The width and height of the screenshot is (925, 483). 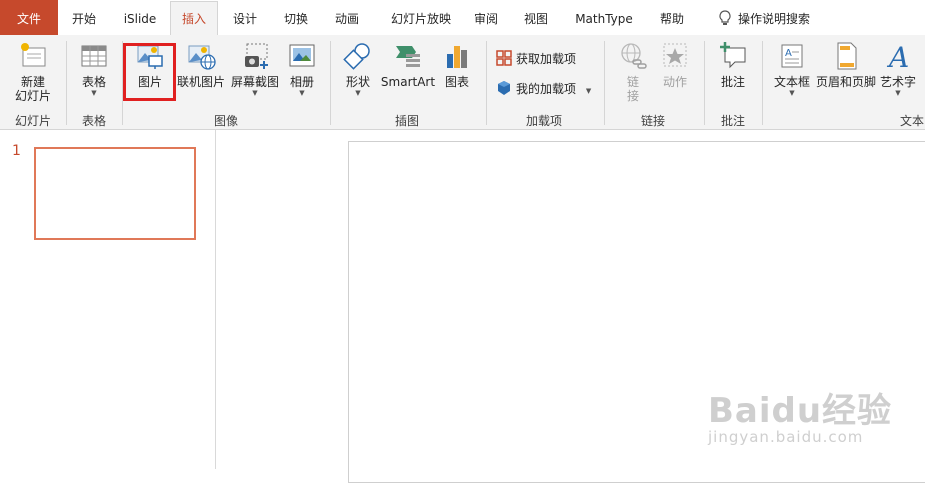 I want to click on wordart-button: A 艺术字 ▼, so click(x=898, y=69).